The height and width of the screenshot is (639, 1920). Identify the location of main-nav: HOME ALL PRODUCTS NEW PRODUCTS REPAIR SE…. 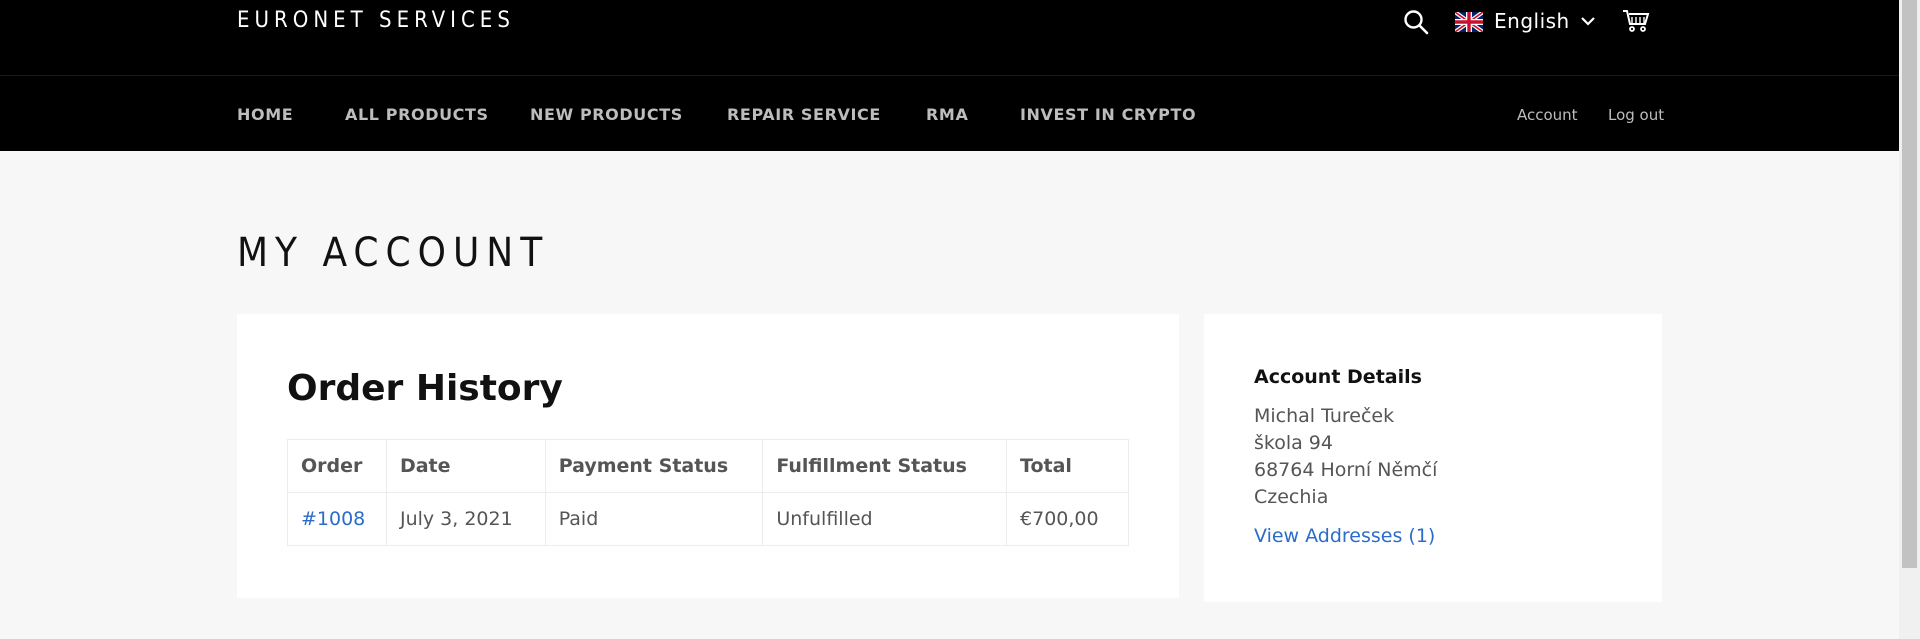
(949, 113).